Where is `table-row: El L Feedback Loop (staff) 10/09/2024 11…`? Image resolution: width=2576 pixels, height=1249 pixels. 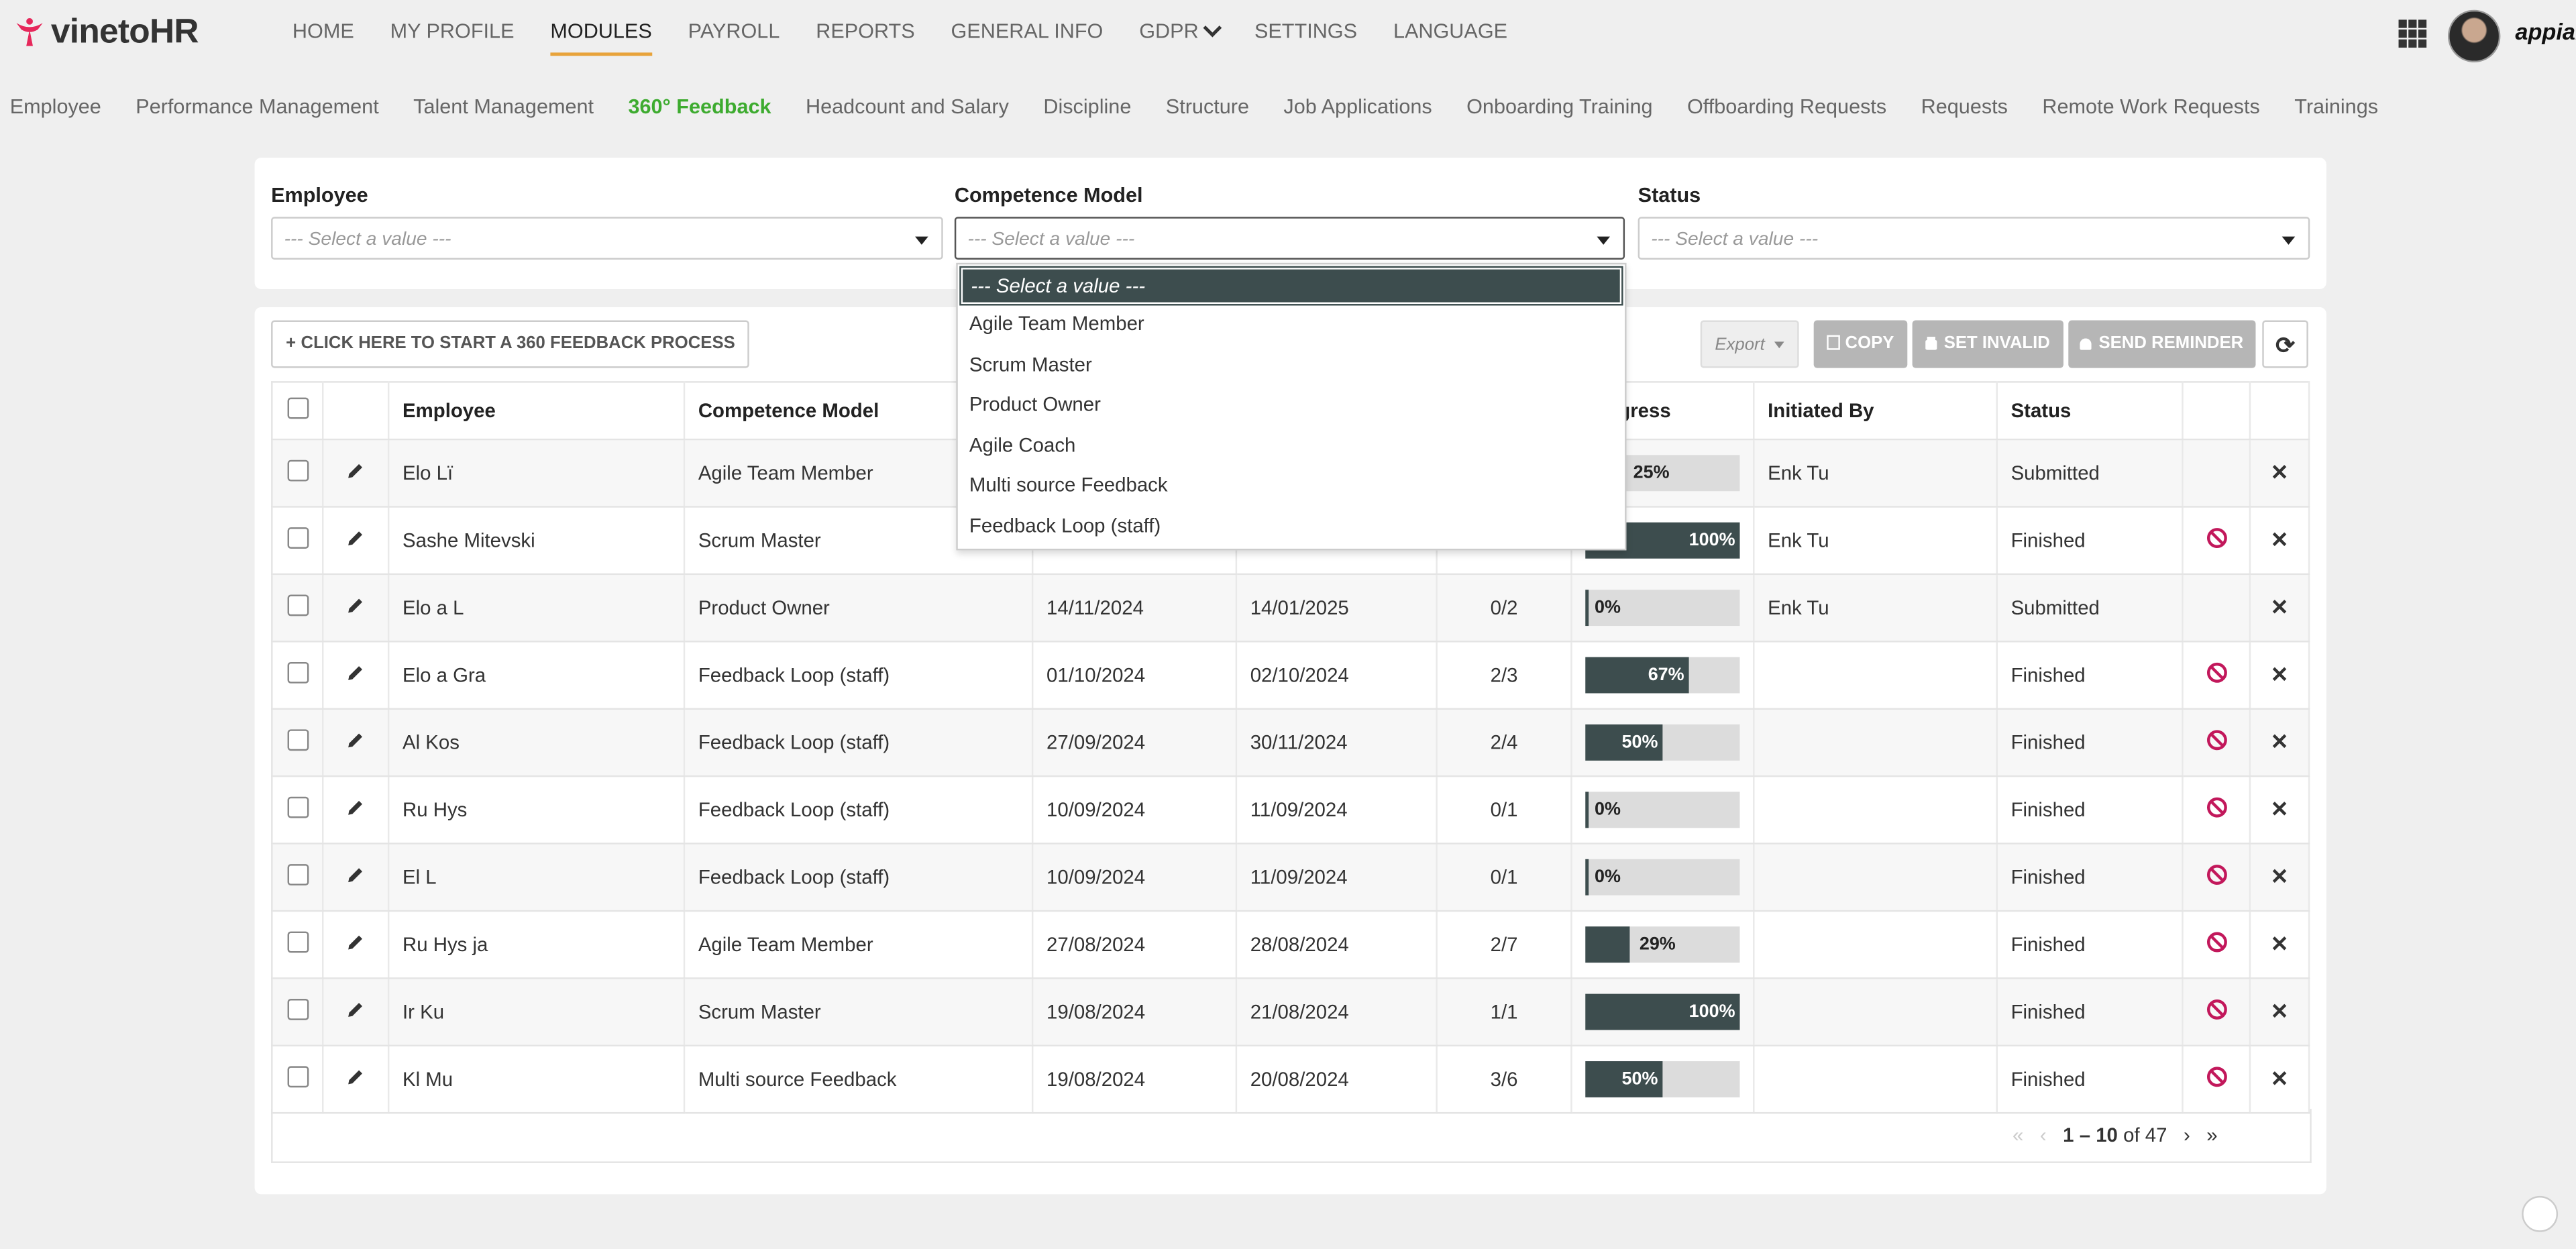 table-row: El L Feedback Loop (staff) 10/09/2024 11… is located at coordinates (1290, 877).